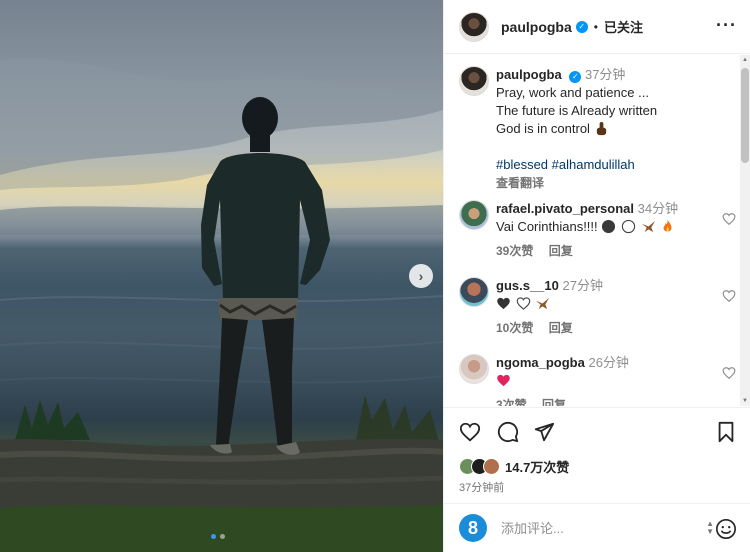  I want to click on likes-summary: 14.7万次赞, so click(514, 466).